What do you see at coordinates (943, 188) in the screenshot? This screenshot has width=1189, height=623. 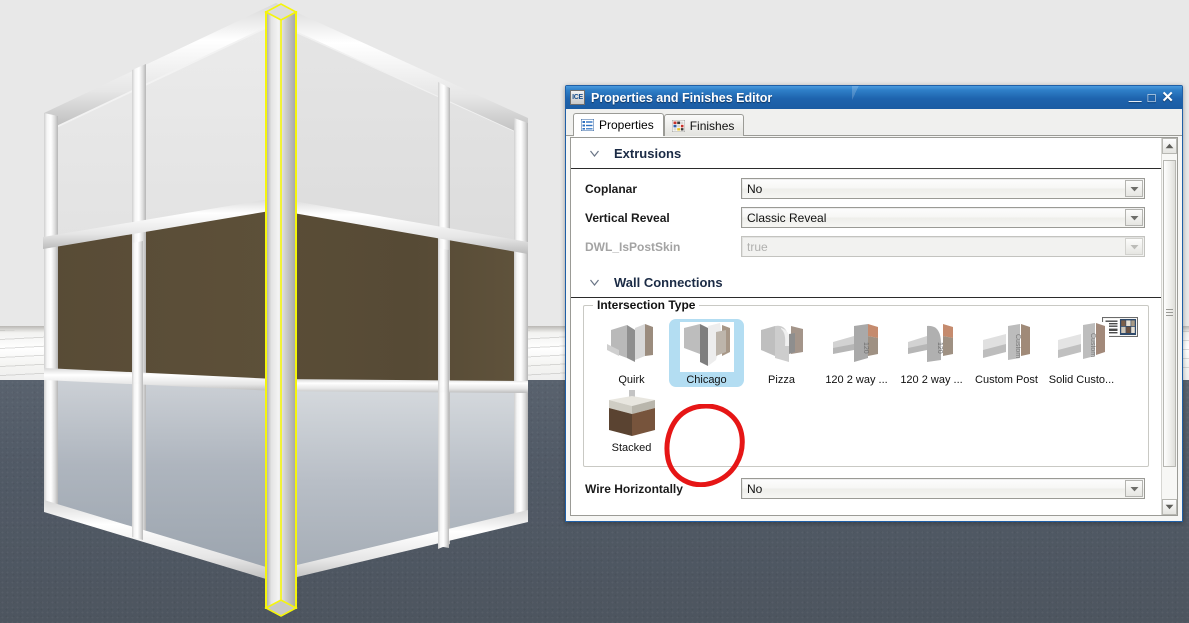 I see `combo-coplanar: No` at bounding box center [943, 188].